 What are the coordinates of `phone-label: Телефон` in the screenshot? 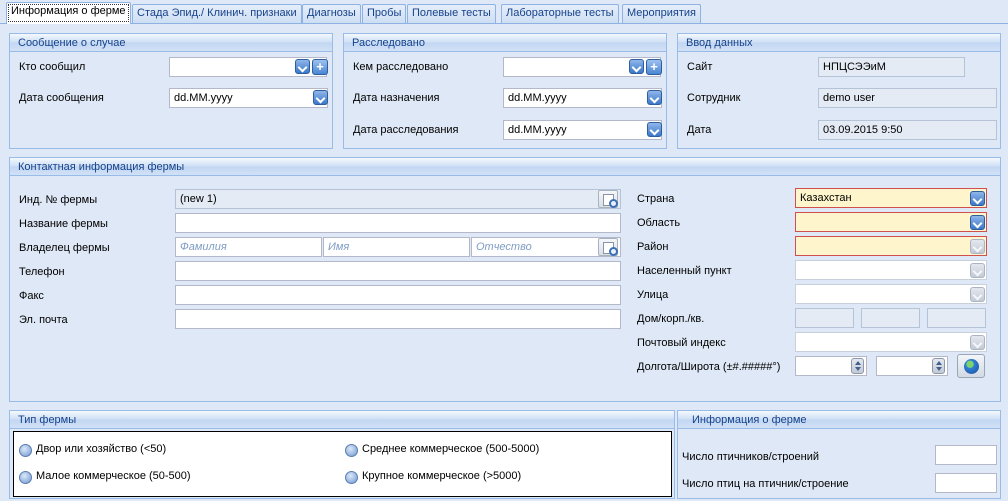 It's located at (42, 272).